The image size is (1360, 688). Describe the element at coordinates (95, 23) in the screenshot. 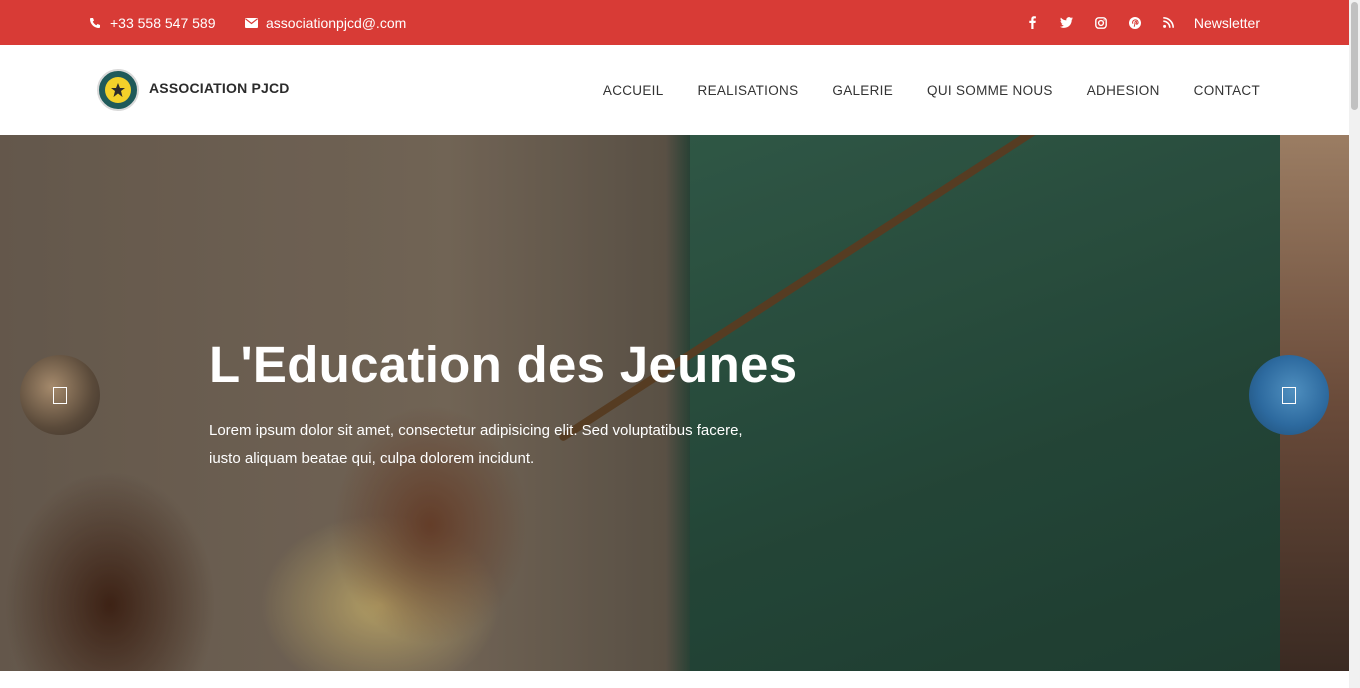

I see `phone-icon` at that location.